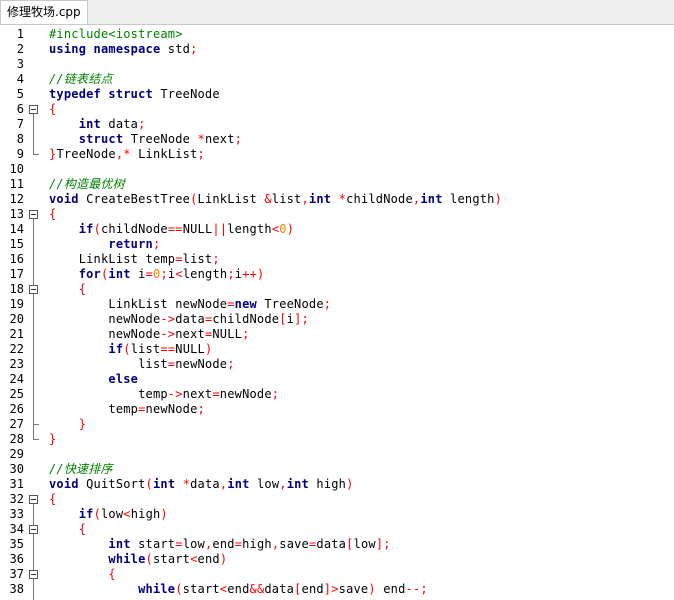 This screenshot has width=674, height=600. I want to click on code-token: i, so click(138, 274).